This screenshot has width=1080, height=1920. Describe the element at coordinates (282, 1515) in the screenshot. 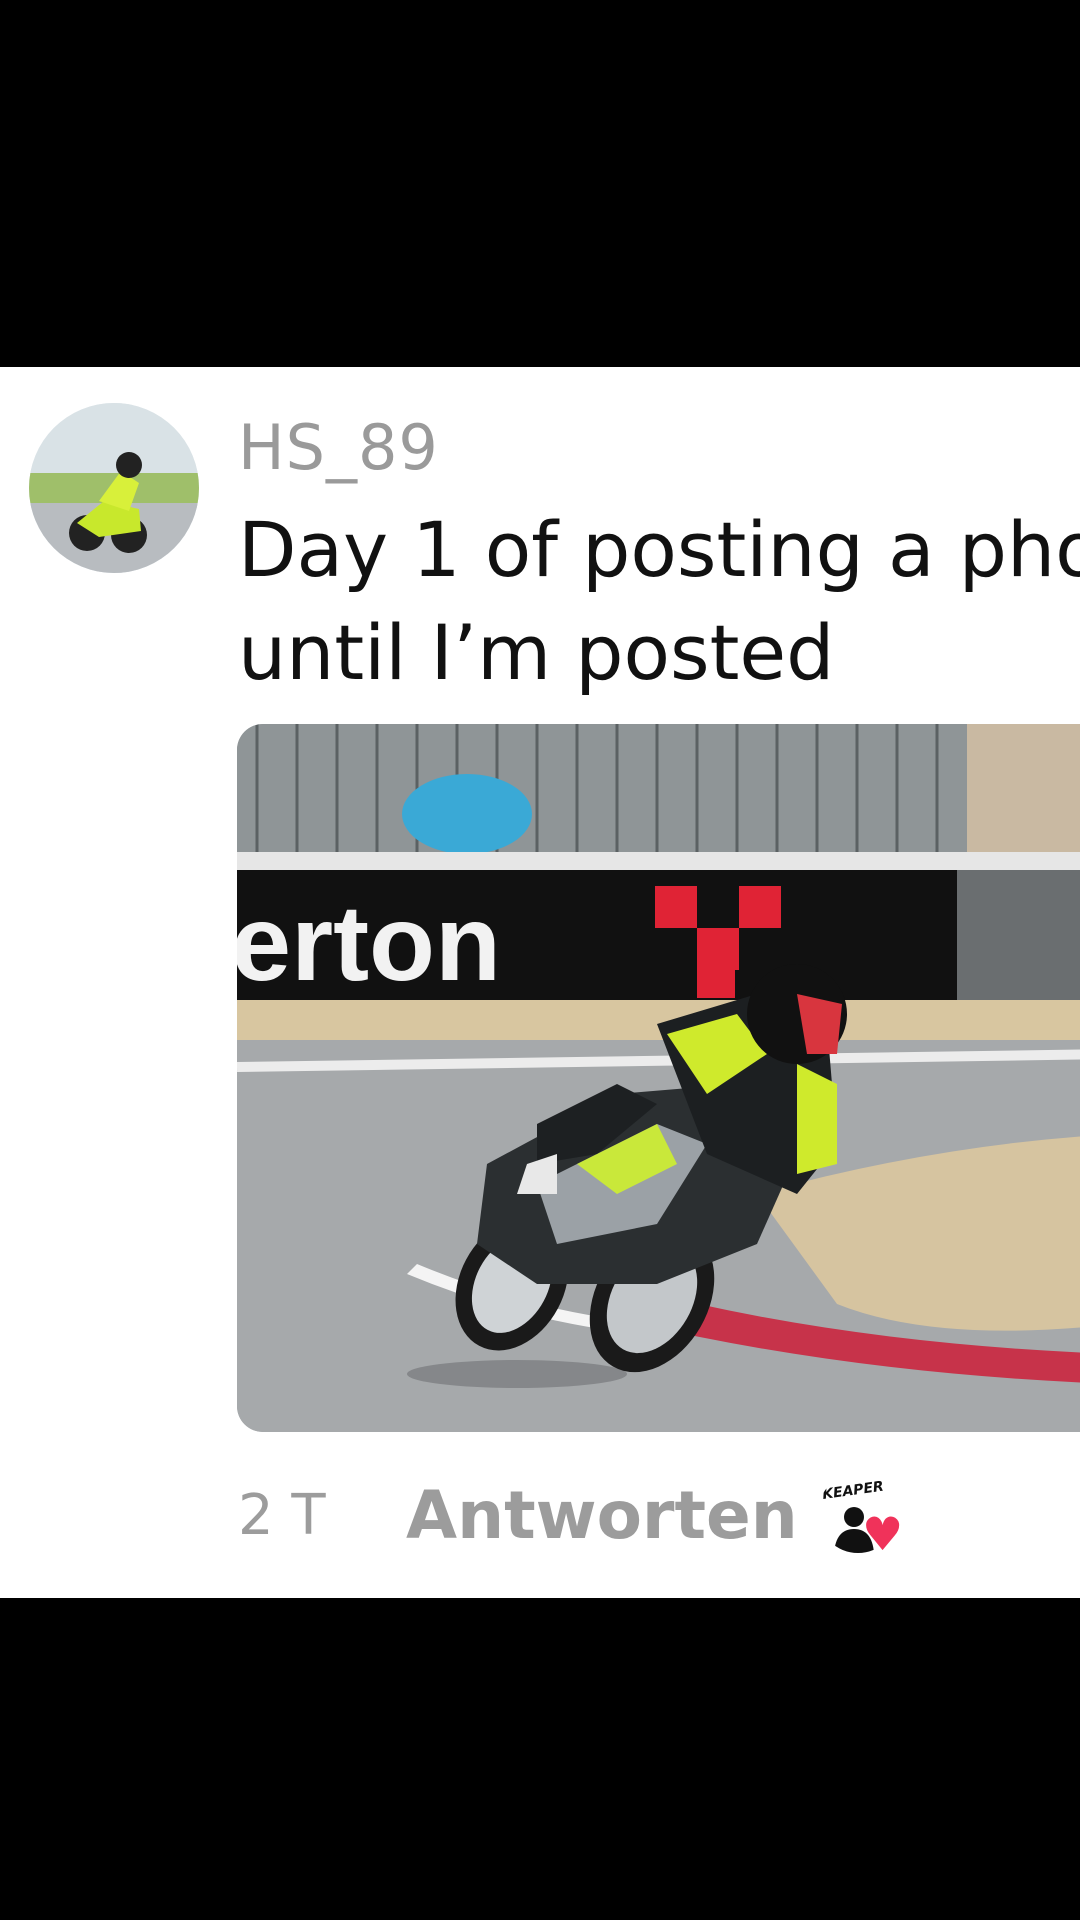

I see `comment-time: 2 T` at that location.